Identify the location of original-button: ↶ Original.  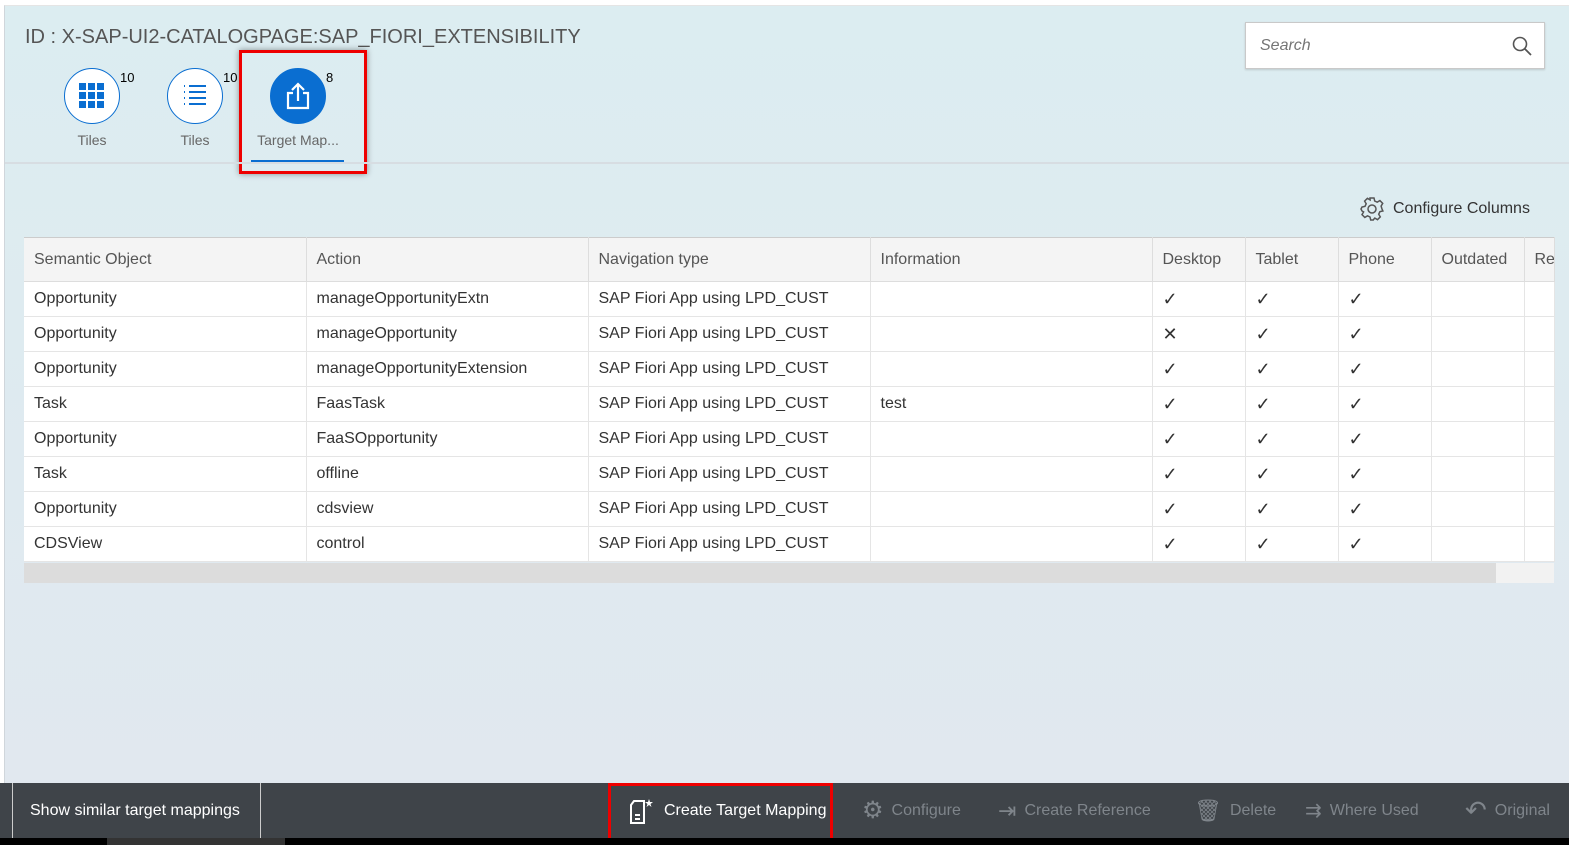
(1507, 810).